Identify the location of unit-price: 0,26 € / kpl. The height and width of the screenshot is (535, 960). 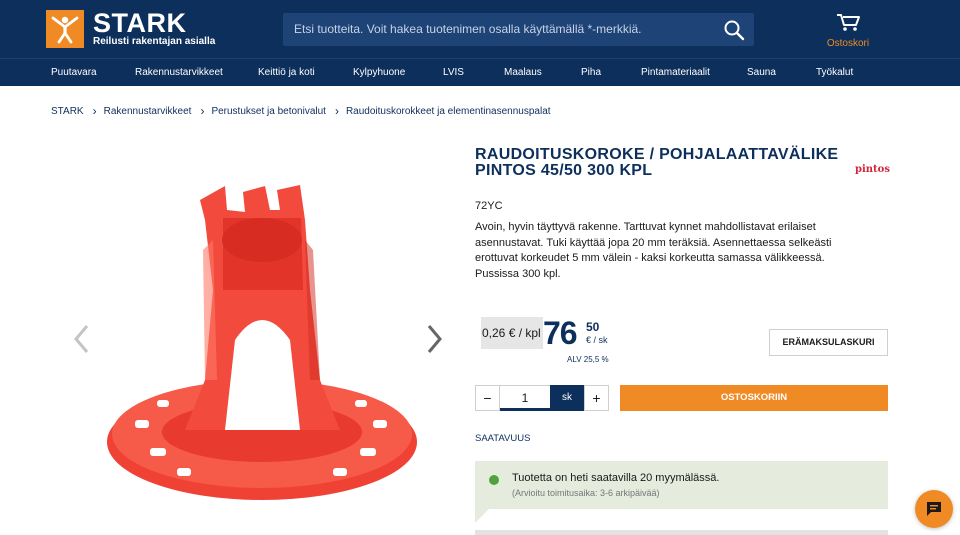
(511, 333).